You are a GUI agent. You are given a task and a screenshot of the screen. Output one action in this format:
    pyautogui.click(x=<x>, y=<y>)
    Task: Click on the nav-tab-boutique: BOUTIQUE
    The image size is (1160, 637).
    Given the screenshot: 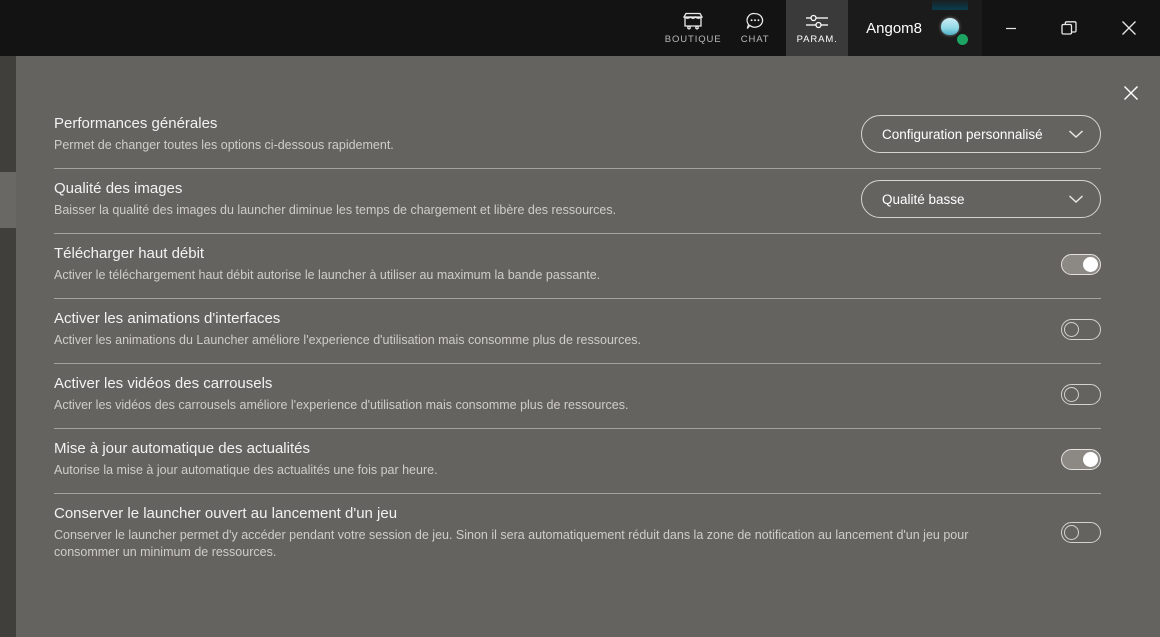 What is the action you would take?
    pyautogui.click(x=693, y=28)
    